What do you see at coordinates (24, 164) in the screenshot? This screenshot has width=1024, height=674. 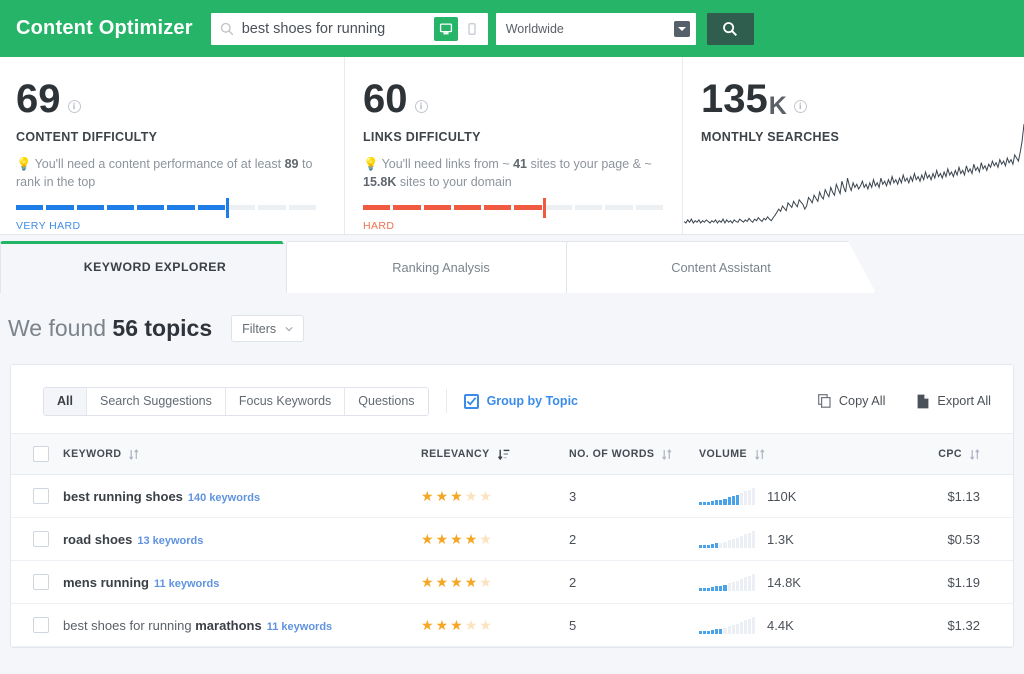 I see `lightbulb-icon: 💡` at bounding box center [24, 164].